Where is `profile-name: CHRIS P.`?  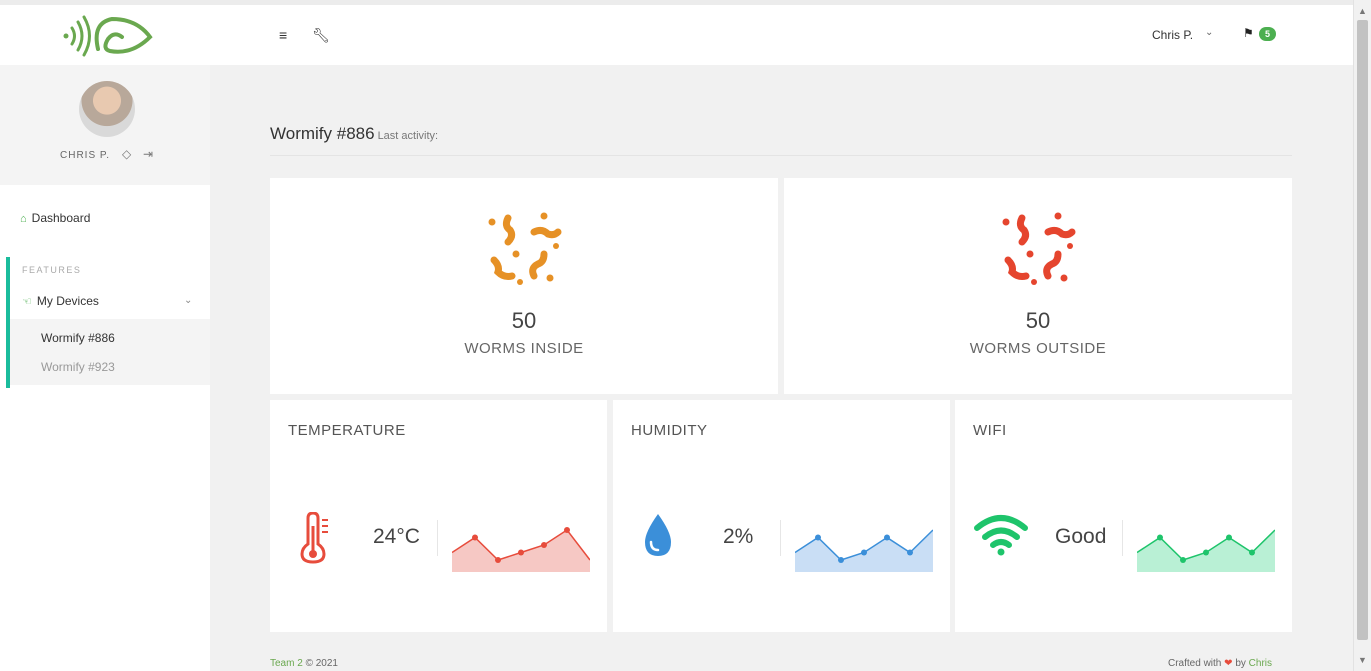
profile-name: CHRIS P. is located at coordinates (85, 155).